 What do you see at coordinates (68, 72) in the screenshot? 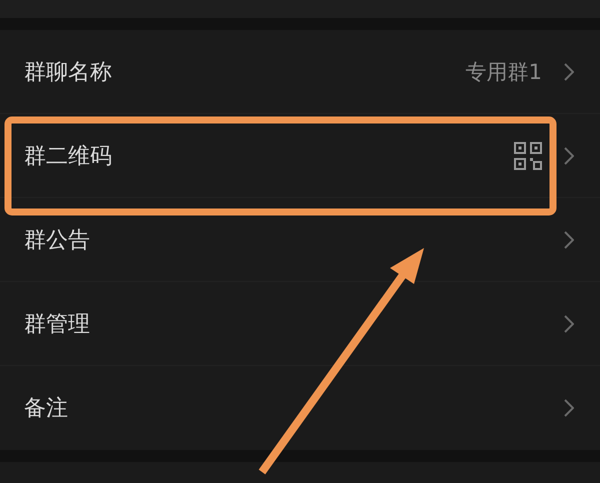
I see `row-label: 群聊名称` at bounding box center [68, 72].